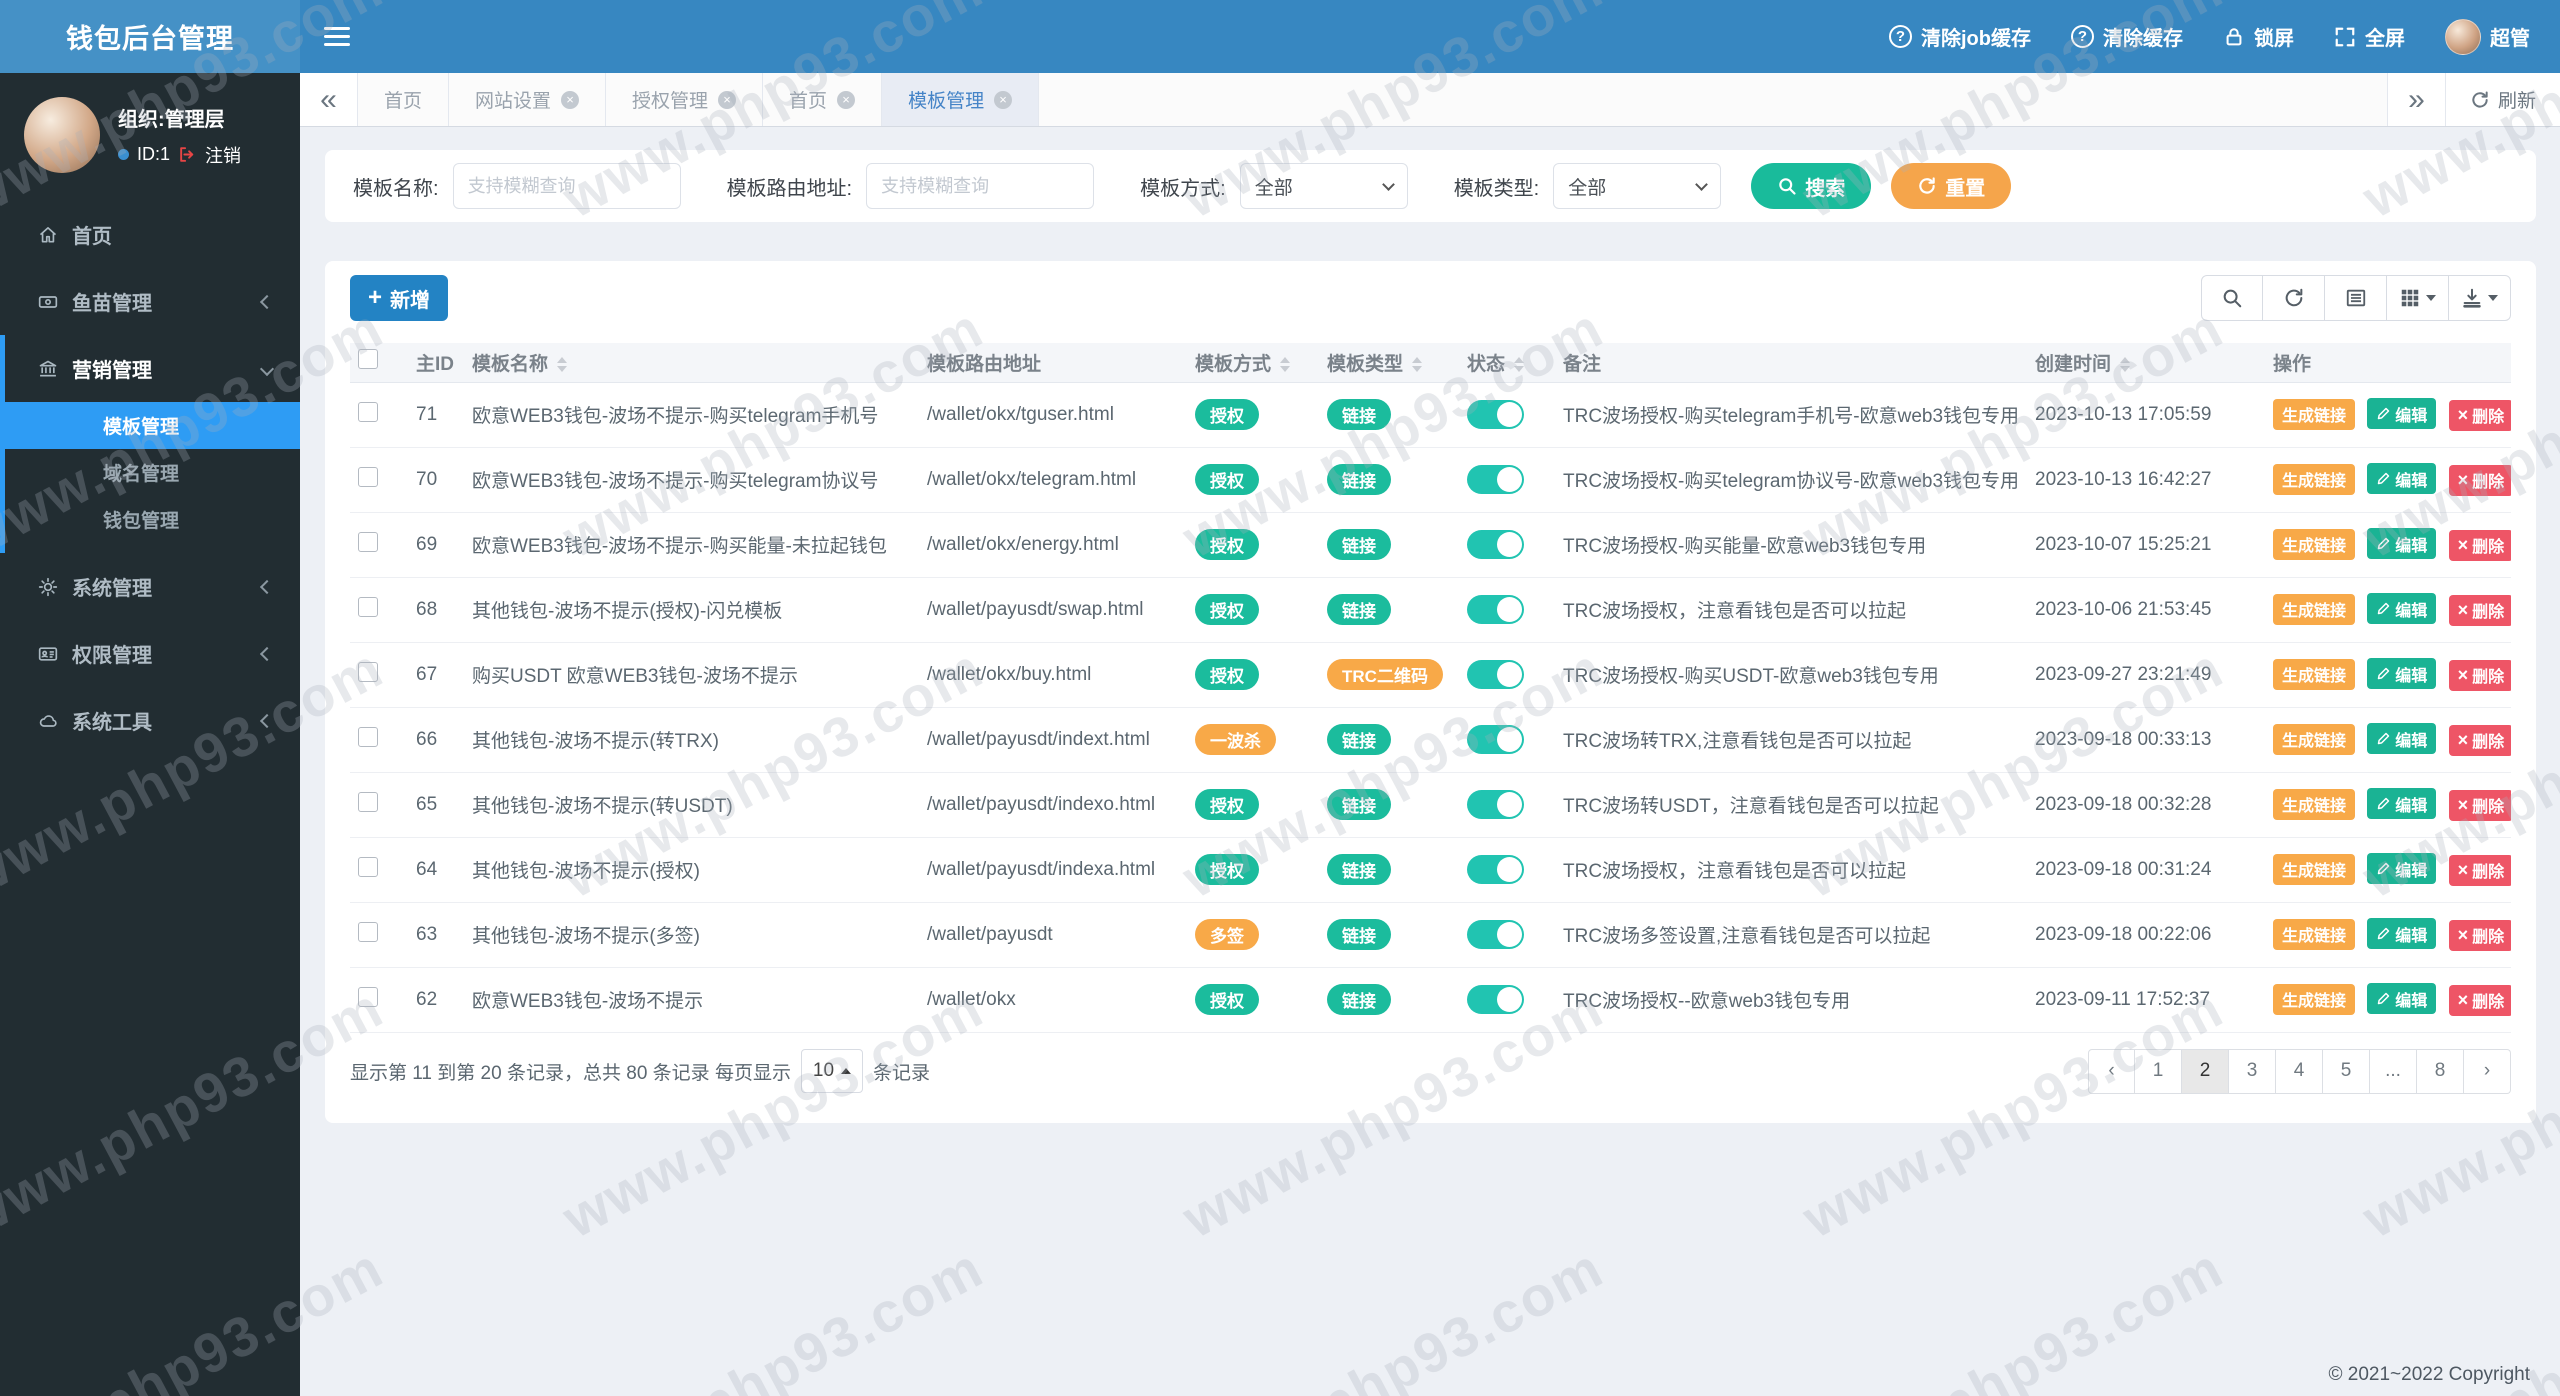 Image resolution: width=2560 pixels, height=1396 pixels. I want to click on app-logo: 钱包后台管理, so click(150, 36).